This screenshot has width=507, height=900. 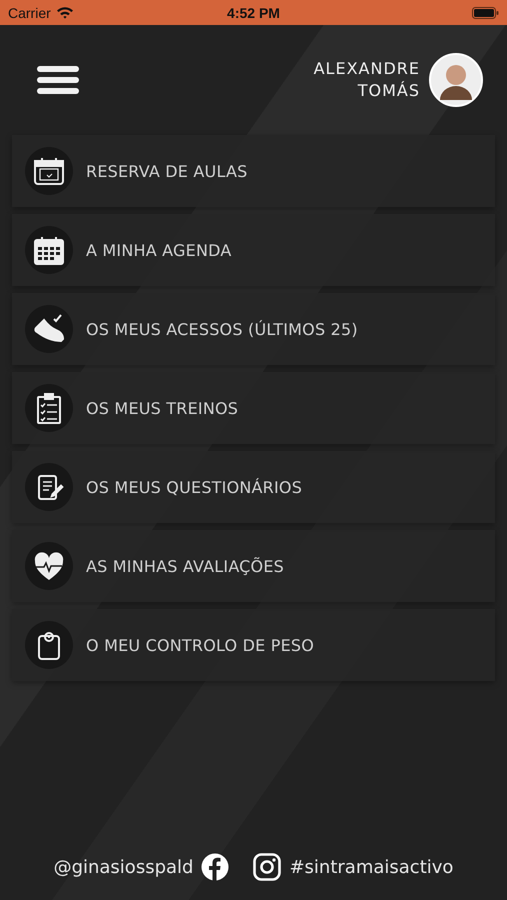 I want to click on carrier-label: Carrier, so click(x=29, y=12).